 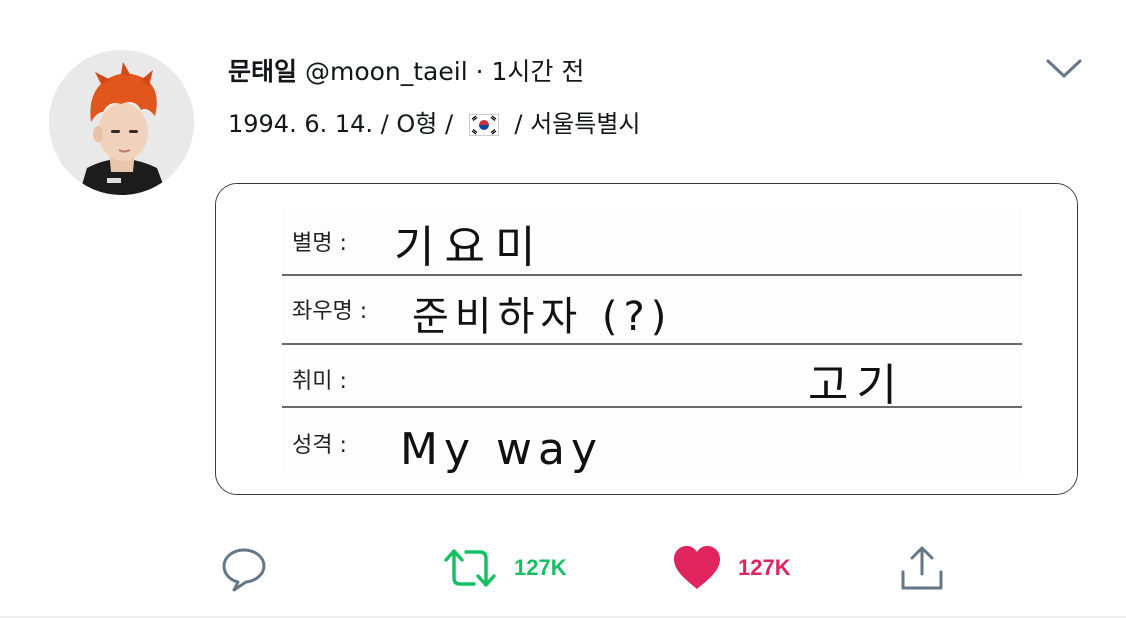 I want to click on city: / 서울특별시, so click(x=577, y=124).